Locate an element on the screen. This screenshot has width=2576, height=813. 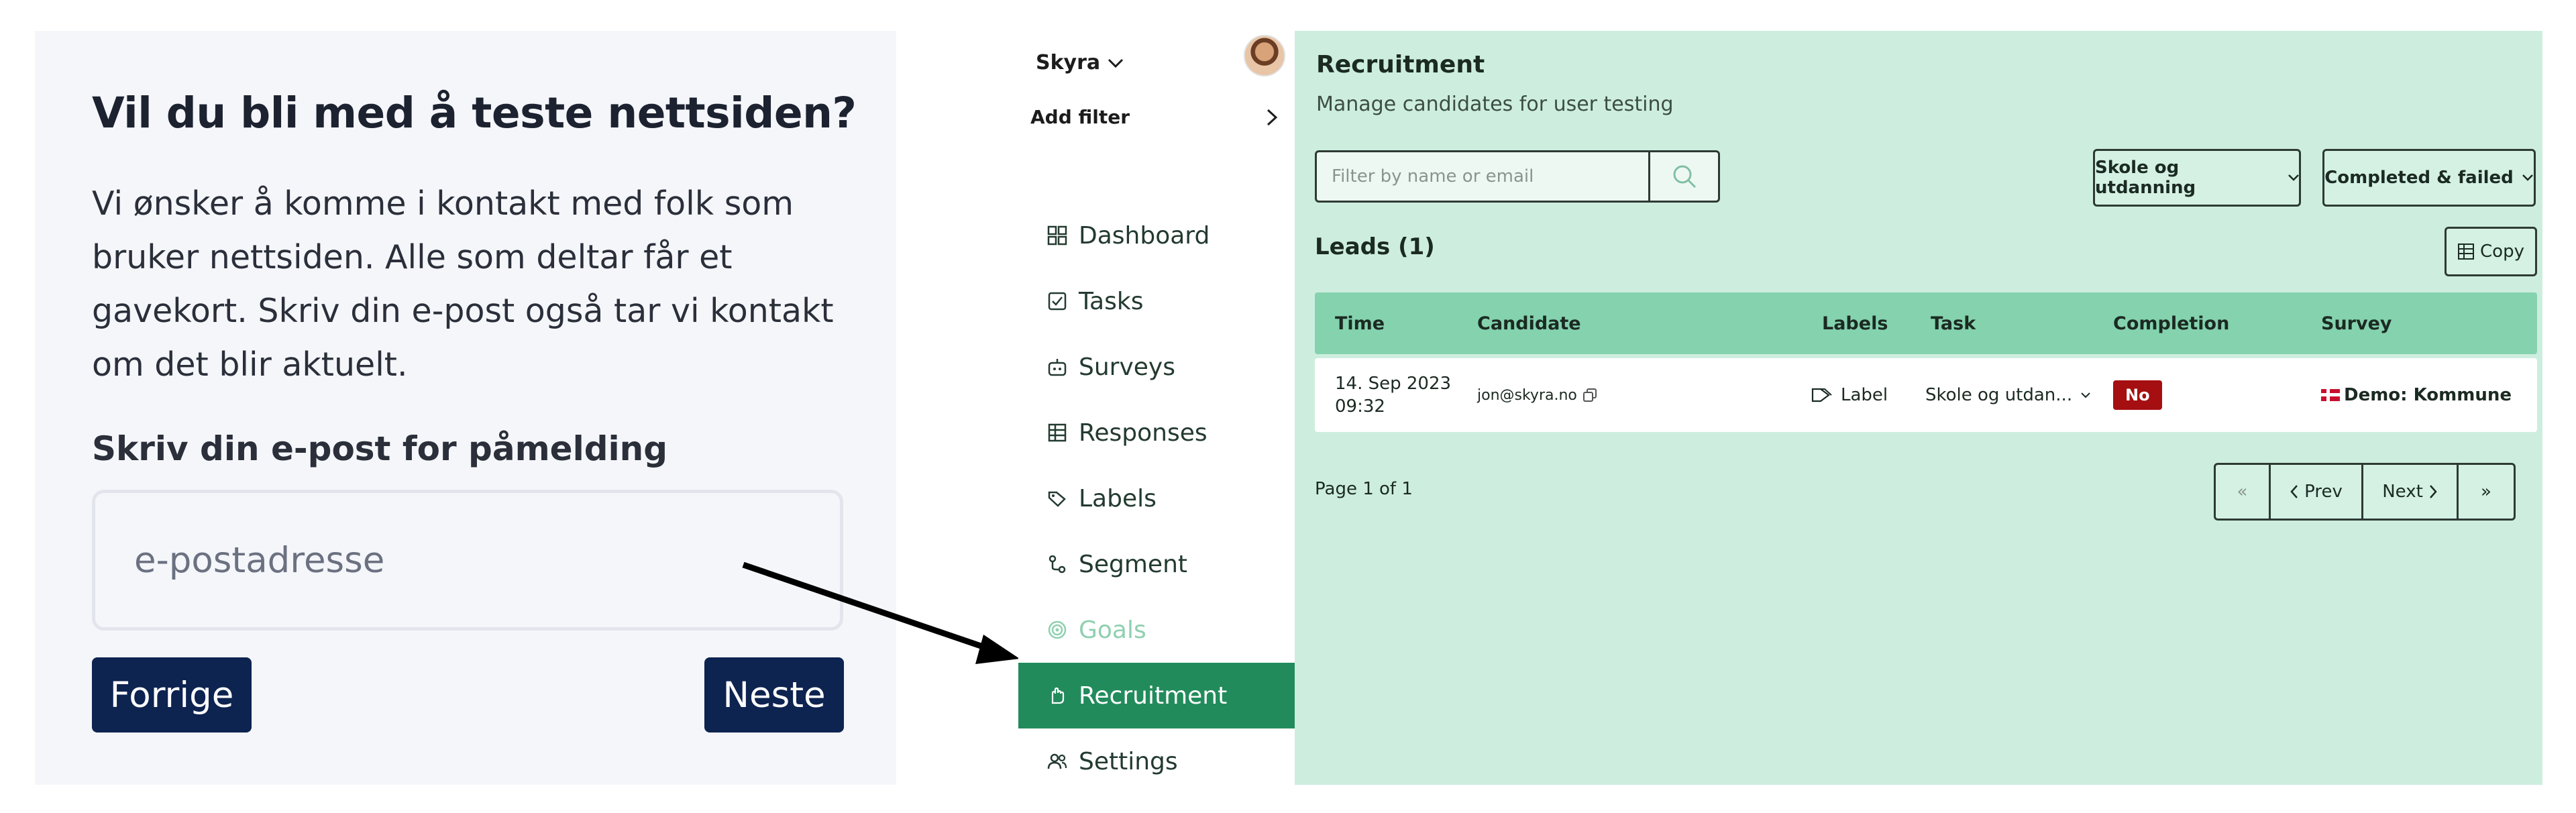
status-badge: No is located at coordinates (2137, 395).